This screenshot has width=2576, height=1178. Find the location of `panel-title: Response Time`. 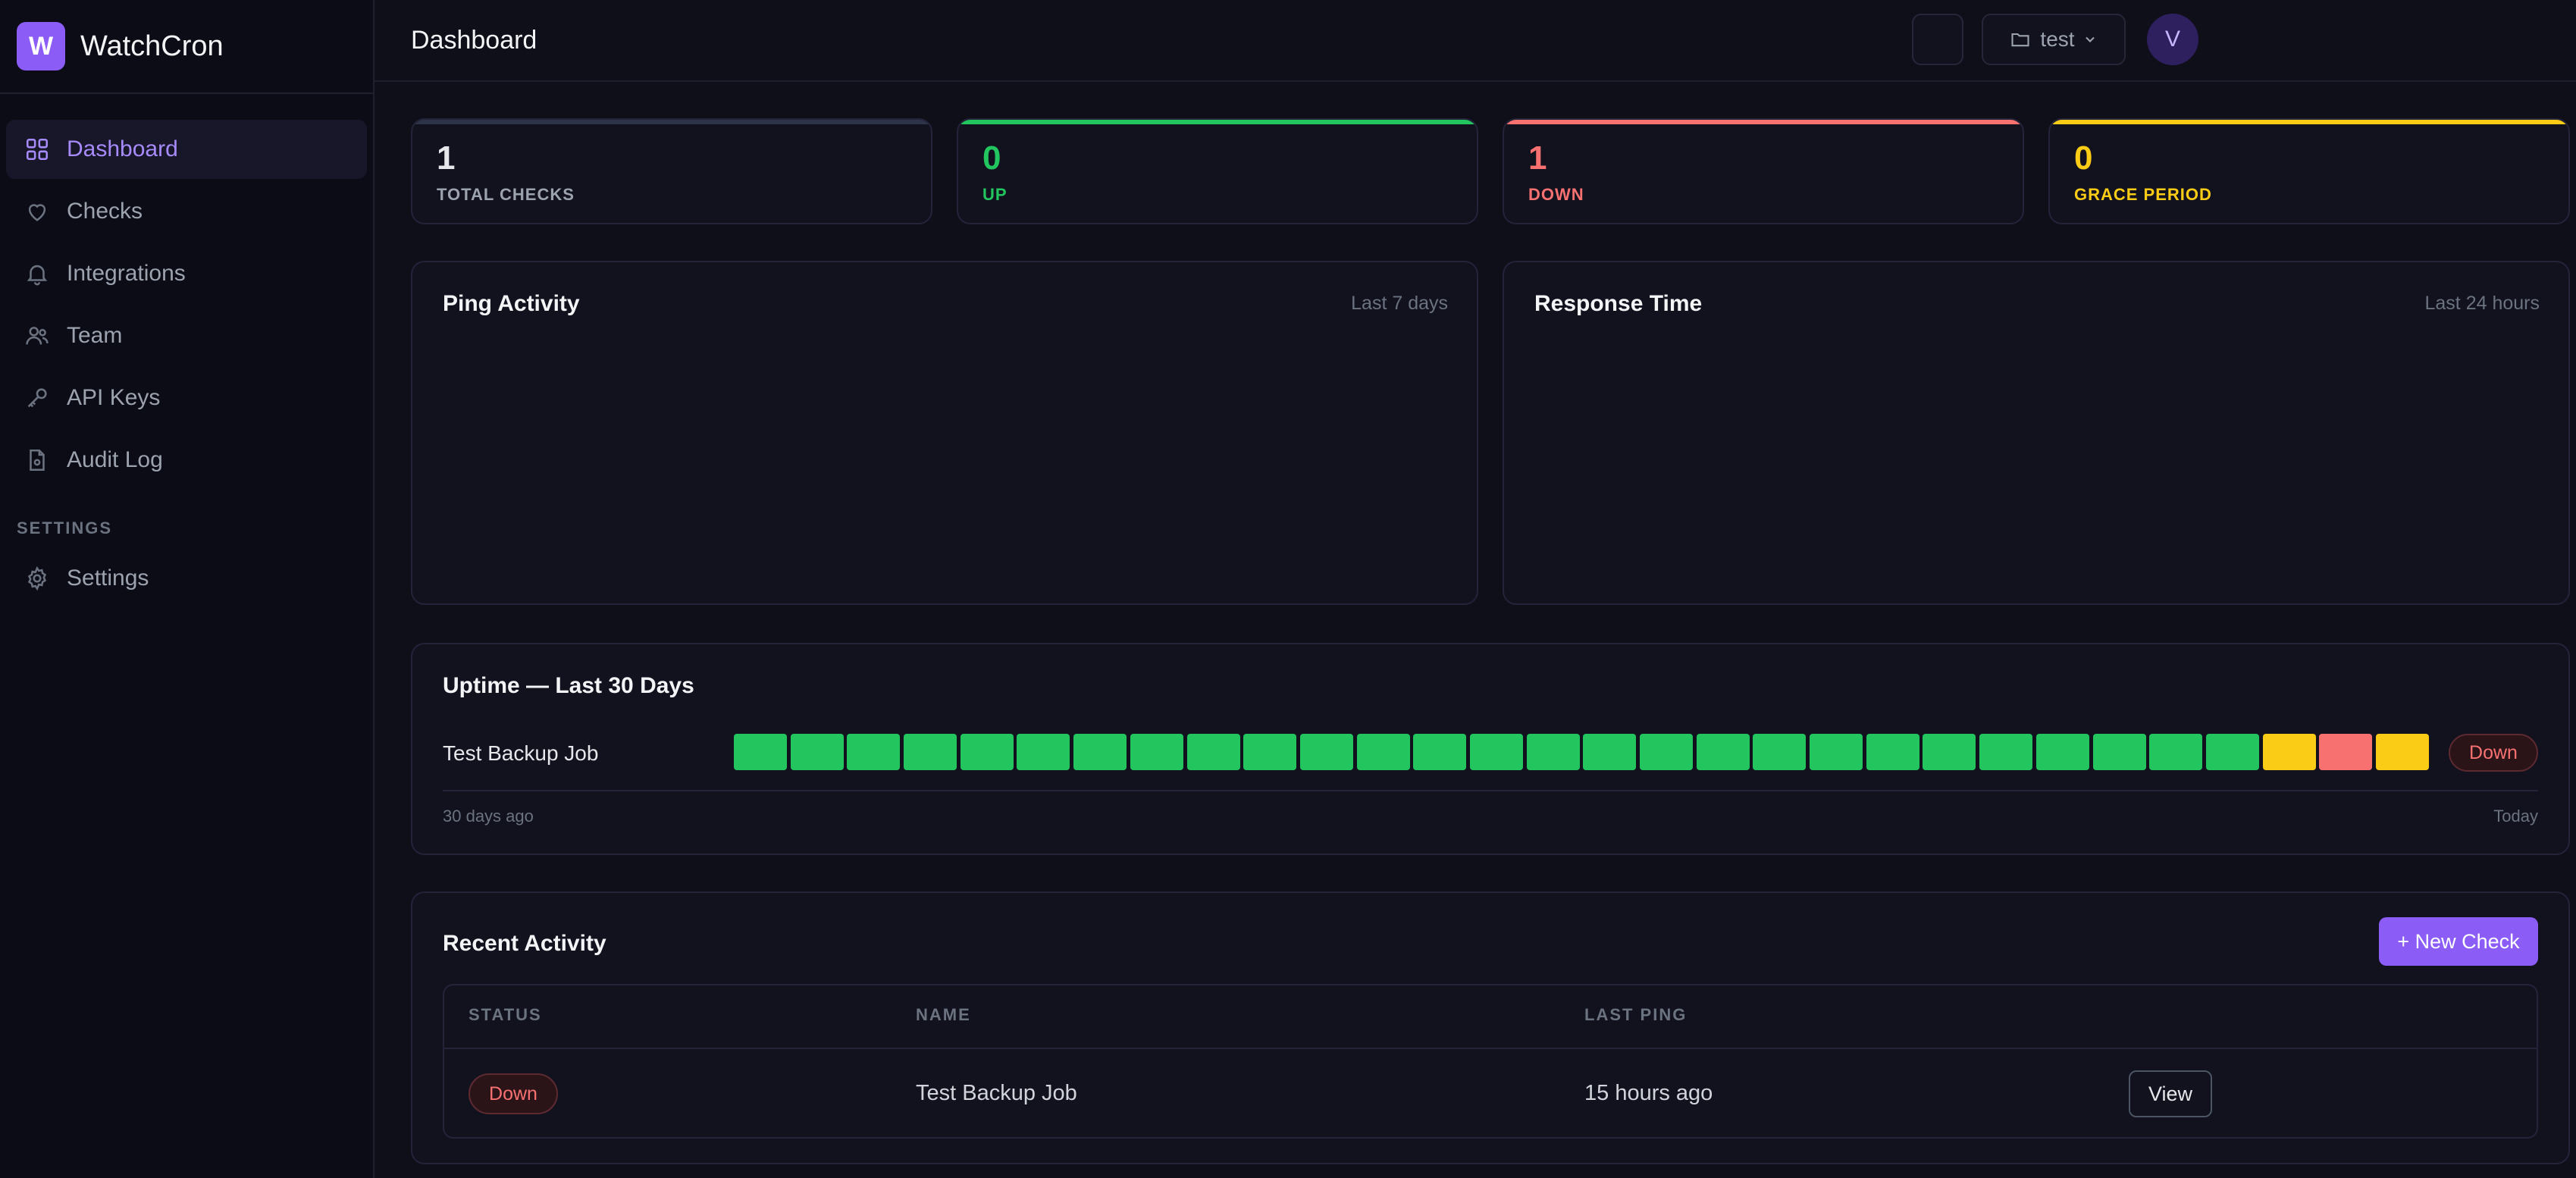

panel-title: Response Time is located at coordinates (1618, 303).